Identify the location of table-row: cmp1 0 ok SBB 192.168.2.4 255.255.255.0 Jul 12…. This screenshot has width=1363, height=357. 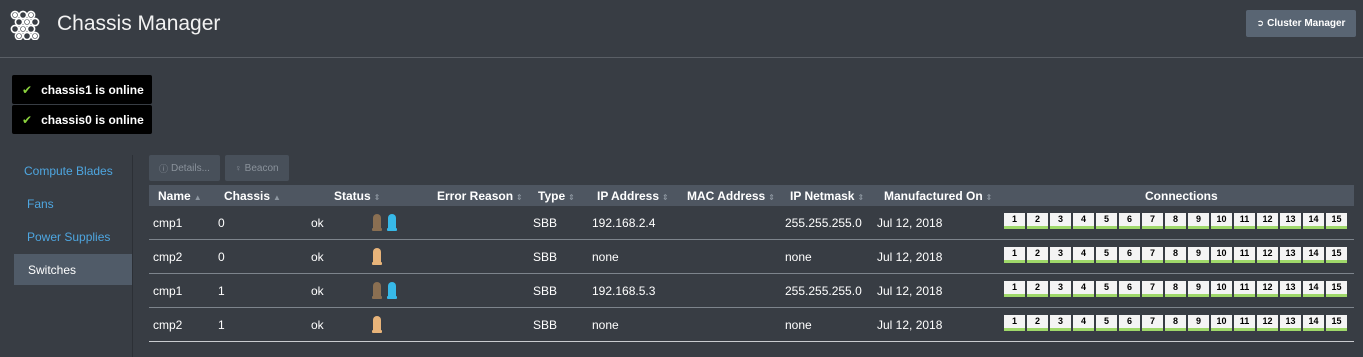
(751, 223).